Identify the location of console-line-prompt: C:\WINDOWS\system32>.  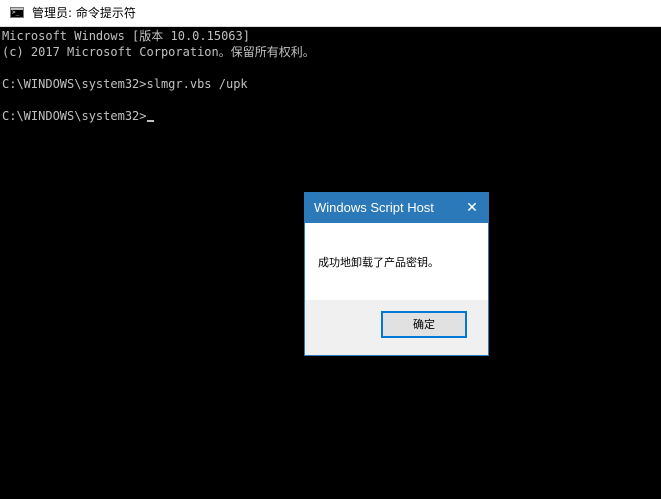
(78, 116).